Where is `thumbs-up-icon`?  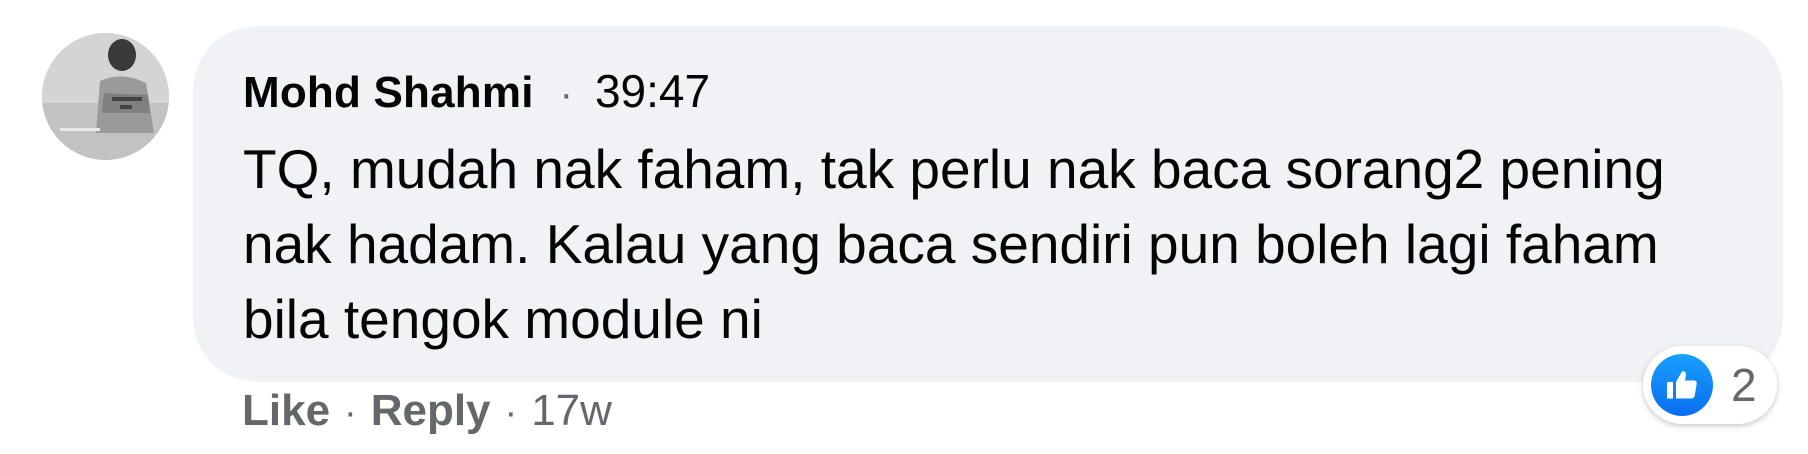
thumbs-up-icon is located at coordinates (1682, 385).